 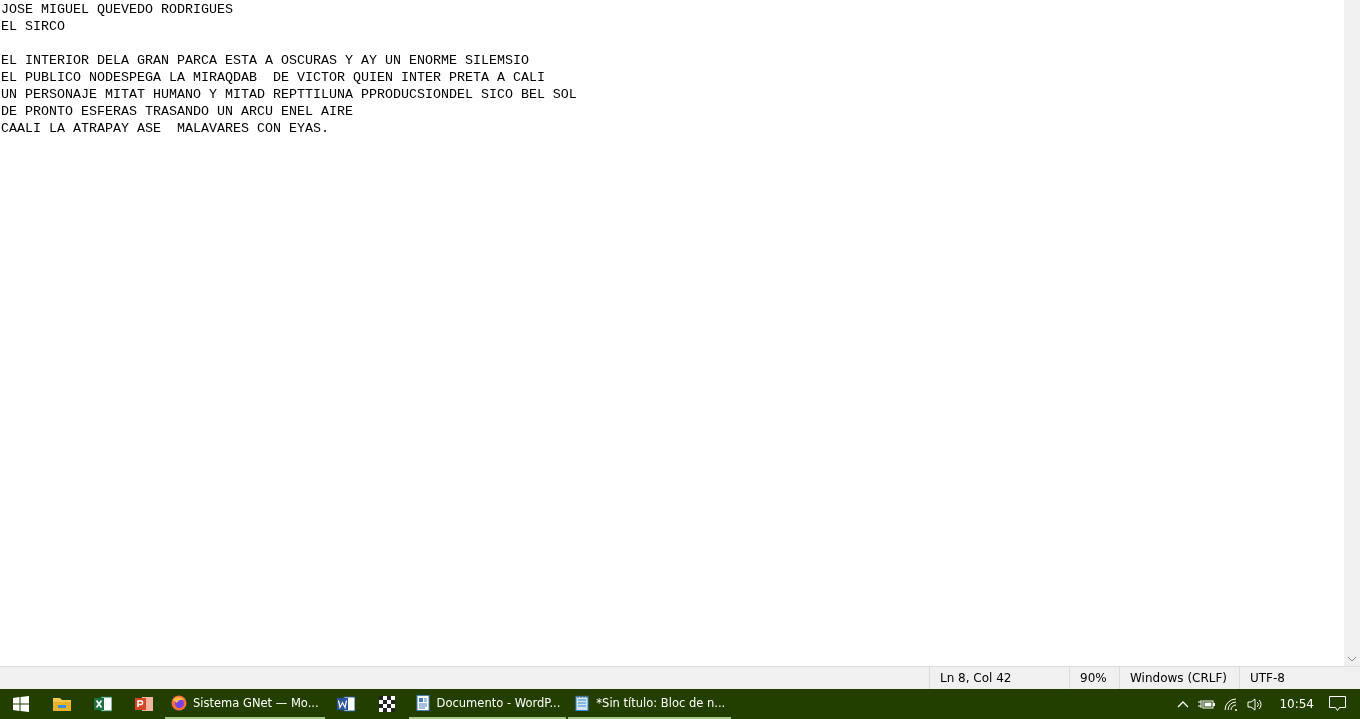 What do you see at coordinates (143, 704) in the screenshot?
I see `presentation-icon` at bounding box center [143, 704].